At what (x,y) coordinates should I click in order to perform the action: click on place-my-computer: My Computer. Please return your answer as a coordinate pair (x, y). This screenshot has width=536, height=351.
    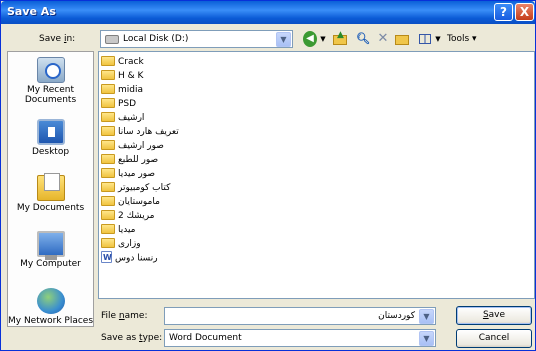
    Looking at the image, I should click on (50, 250).